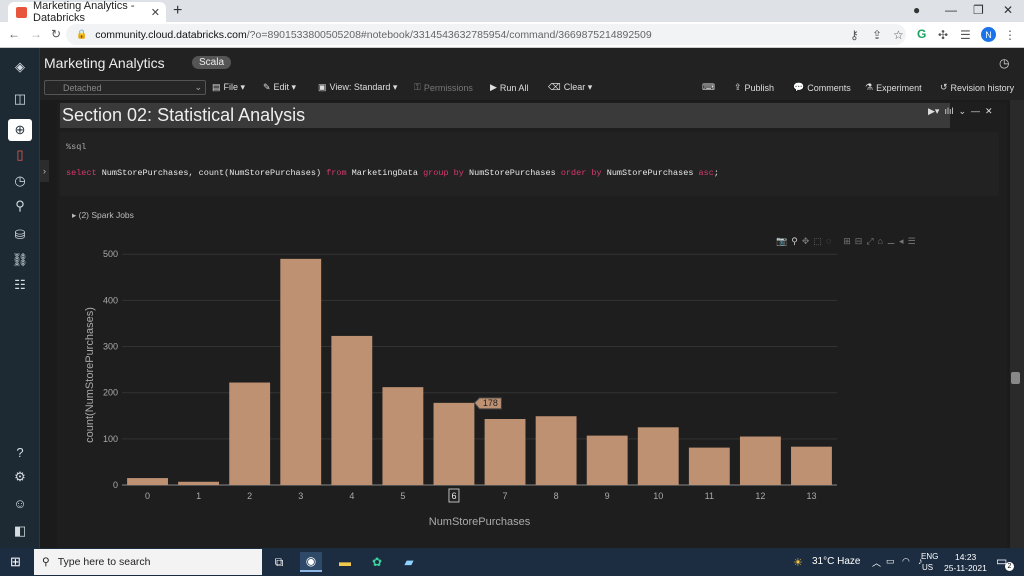  Describe the element at coordinates (279, 562) in the screenshot. I see `task-view-icon: ⧉` at that location.